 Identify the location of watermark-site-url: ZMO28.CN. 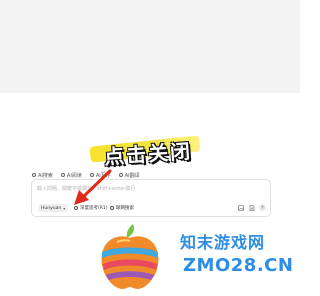
(238, 265).